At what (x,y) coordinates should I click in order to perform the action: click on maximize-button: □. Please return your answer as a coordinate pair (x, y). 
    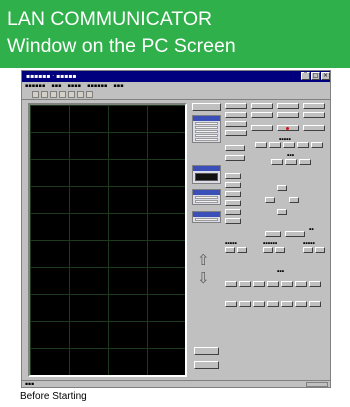
    Looking at the image, I should click on (315, 76).